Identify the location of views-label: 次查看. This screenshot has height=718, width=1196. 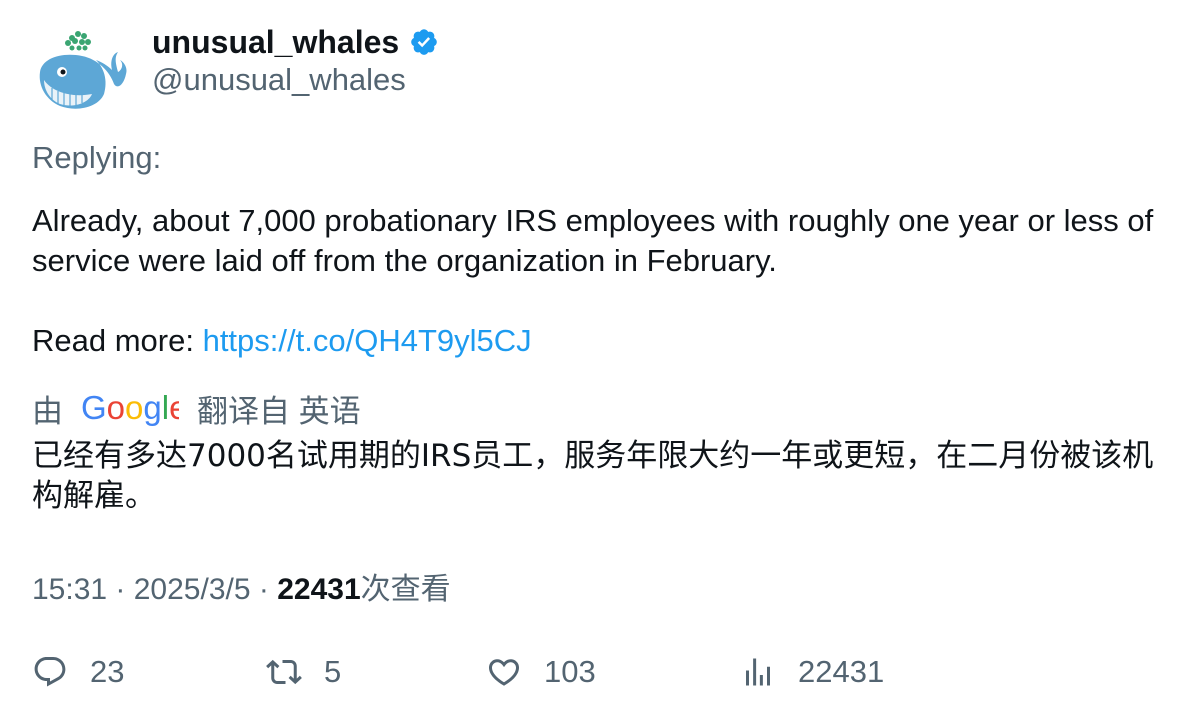
(405, 589).